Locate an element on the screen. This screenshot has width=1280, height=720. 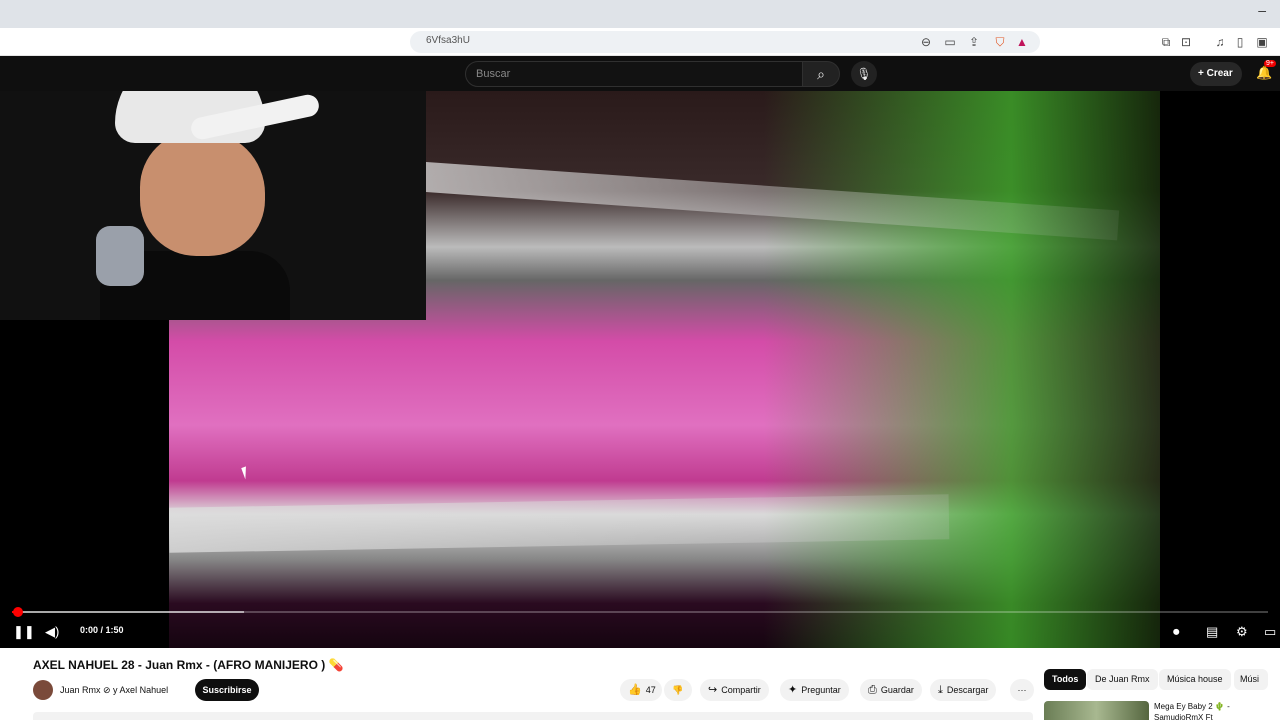
bookmark-icon: ⎙ is located at coordinates (872, 690).